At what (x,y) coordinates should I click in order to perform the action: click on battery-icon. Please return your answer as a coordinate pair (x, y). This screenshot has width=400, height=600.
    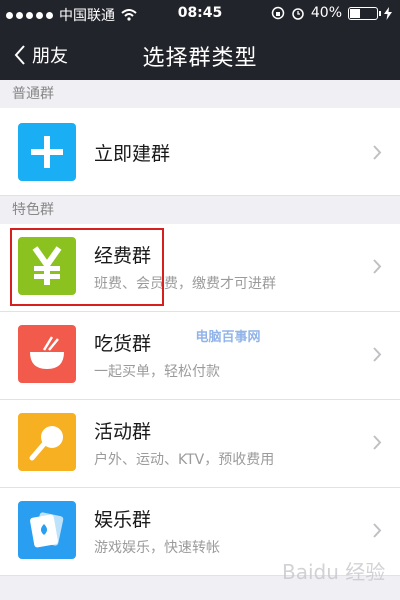
    Looking at the image, I should click on (364, 13).